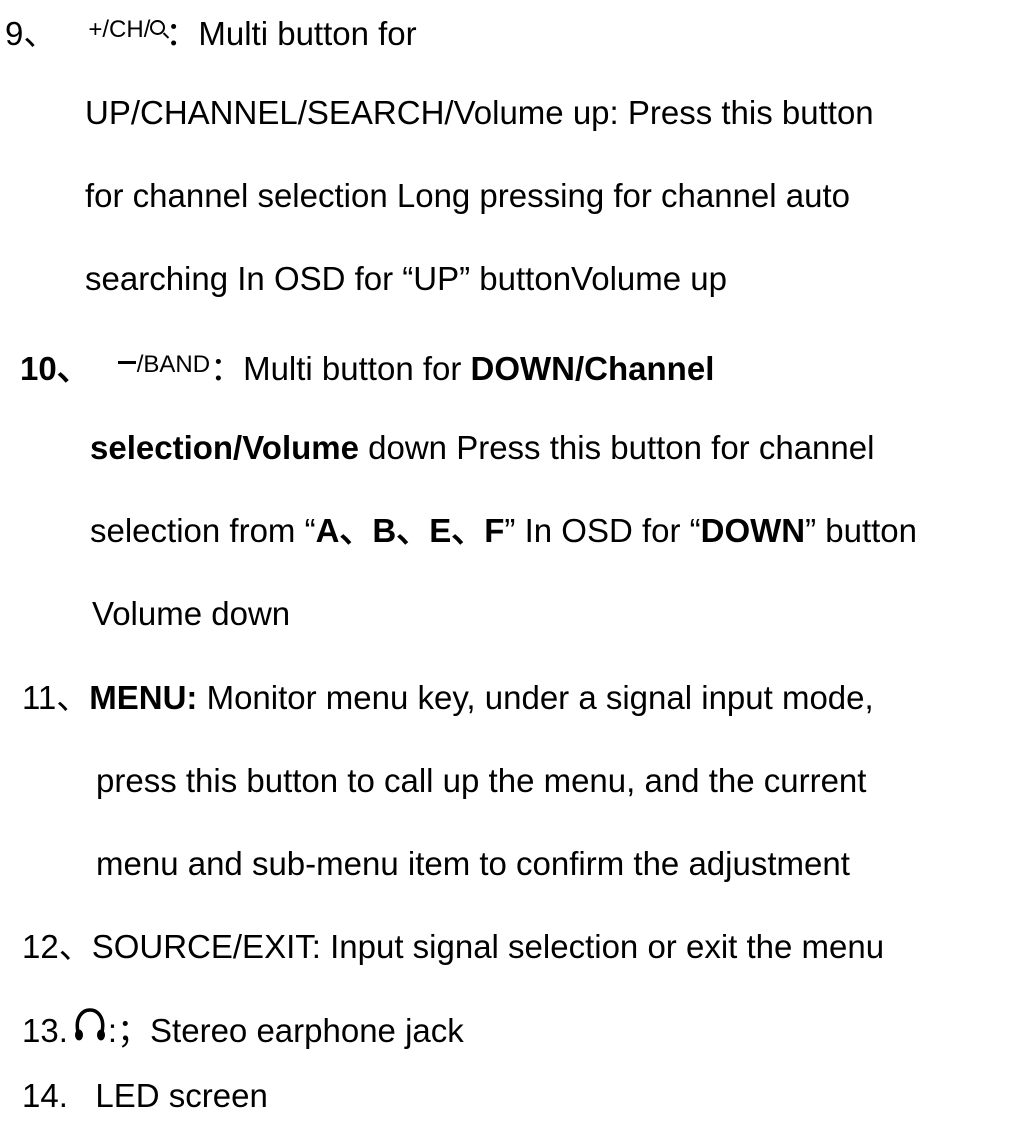 This screenshot has width=1026, height=1126. I want to click on item-9-number: 9、, so click(31, 33).